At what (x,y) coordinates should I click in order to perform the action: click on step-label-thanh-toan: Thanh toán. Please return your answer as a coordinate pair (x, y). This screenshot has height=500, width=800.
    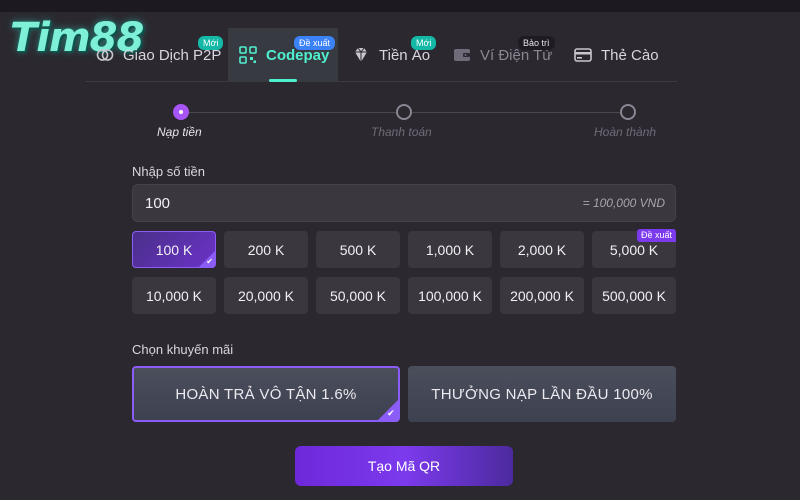
    Looking at the image, I should click on (401, 132).